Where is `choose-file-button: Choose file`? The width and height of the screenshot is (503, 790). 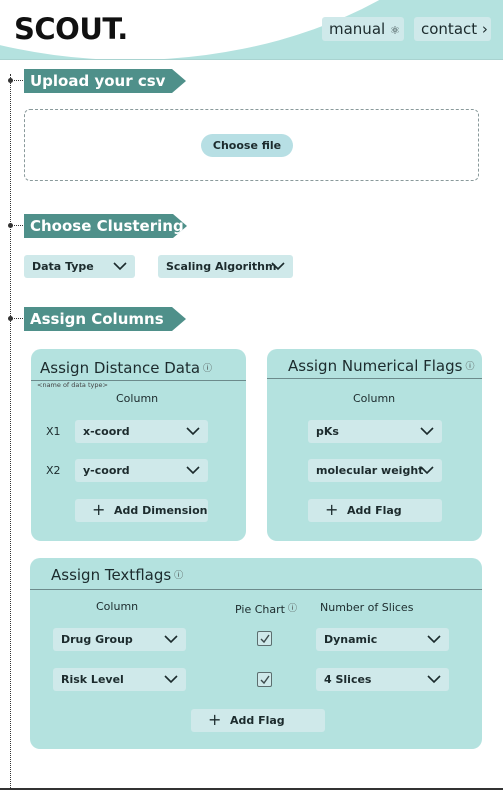
choose-file-button: Choose file is located at coordinates (247, 145).